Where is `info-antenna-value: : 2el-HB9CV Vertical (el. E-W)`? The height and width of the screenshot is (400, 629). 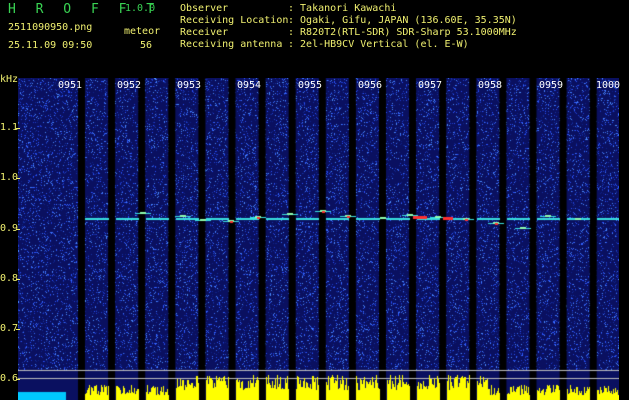 info-antenna-value: : 2el-HB9CV Vertical (el. E-W) is located at coordinates (378, 44).